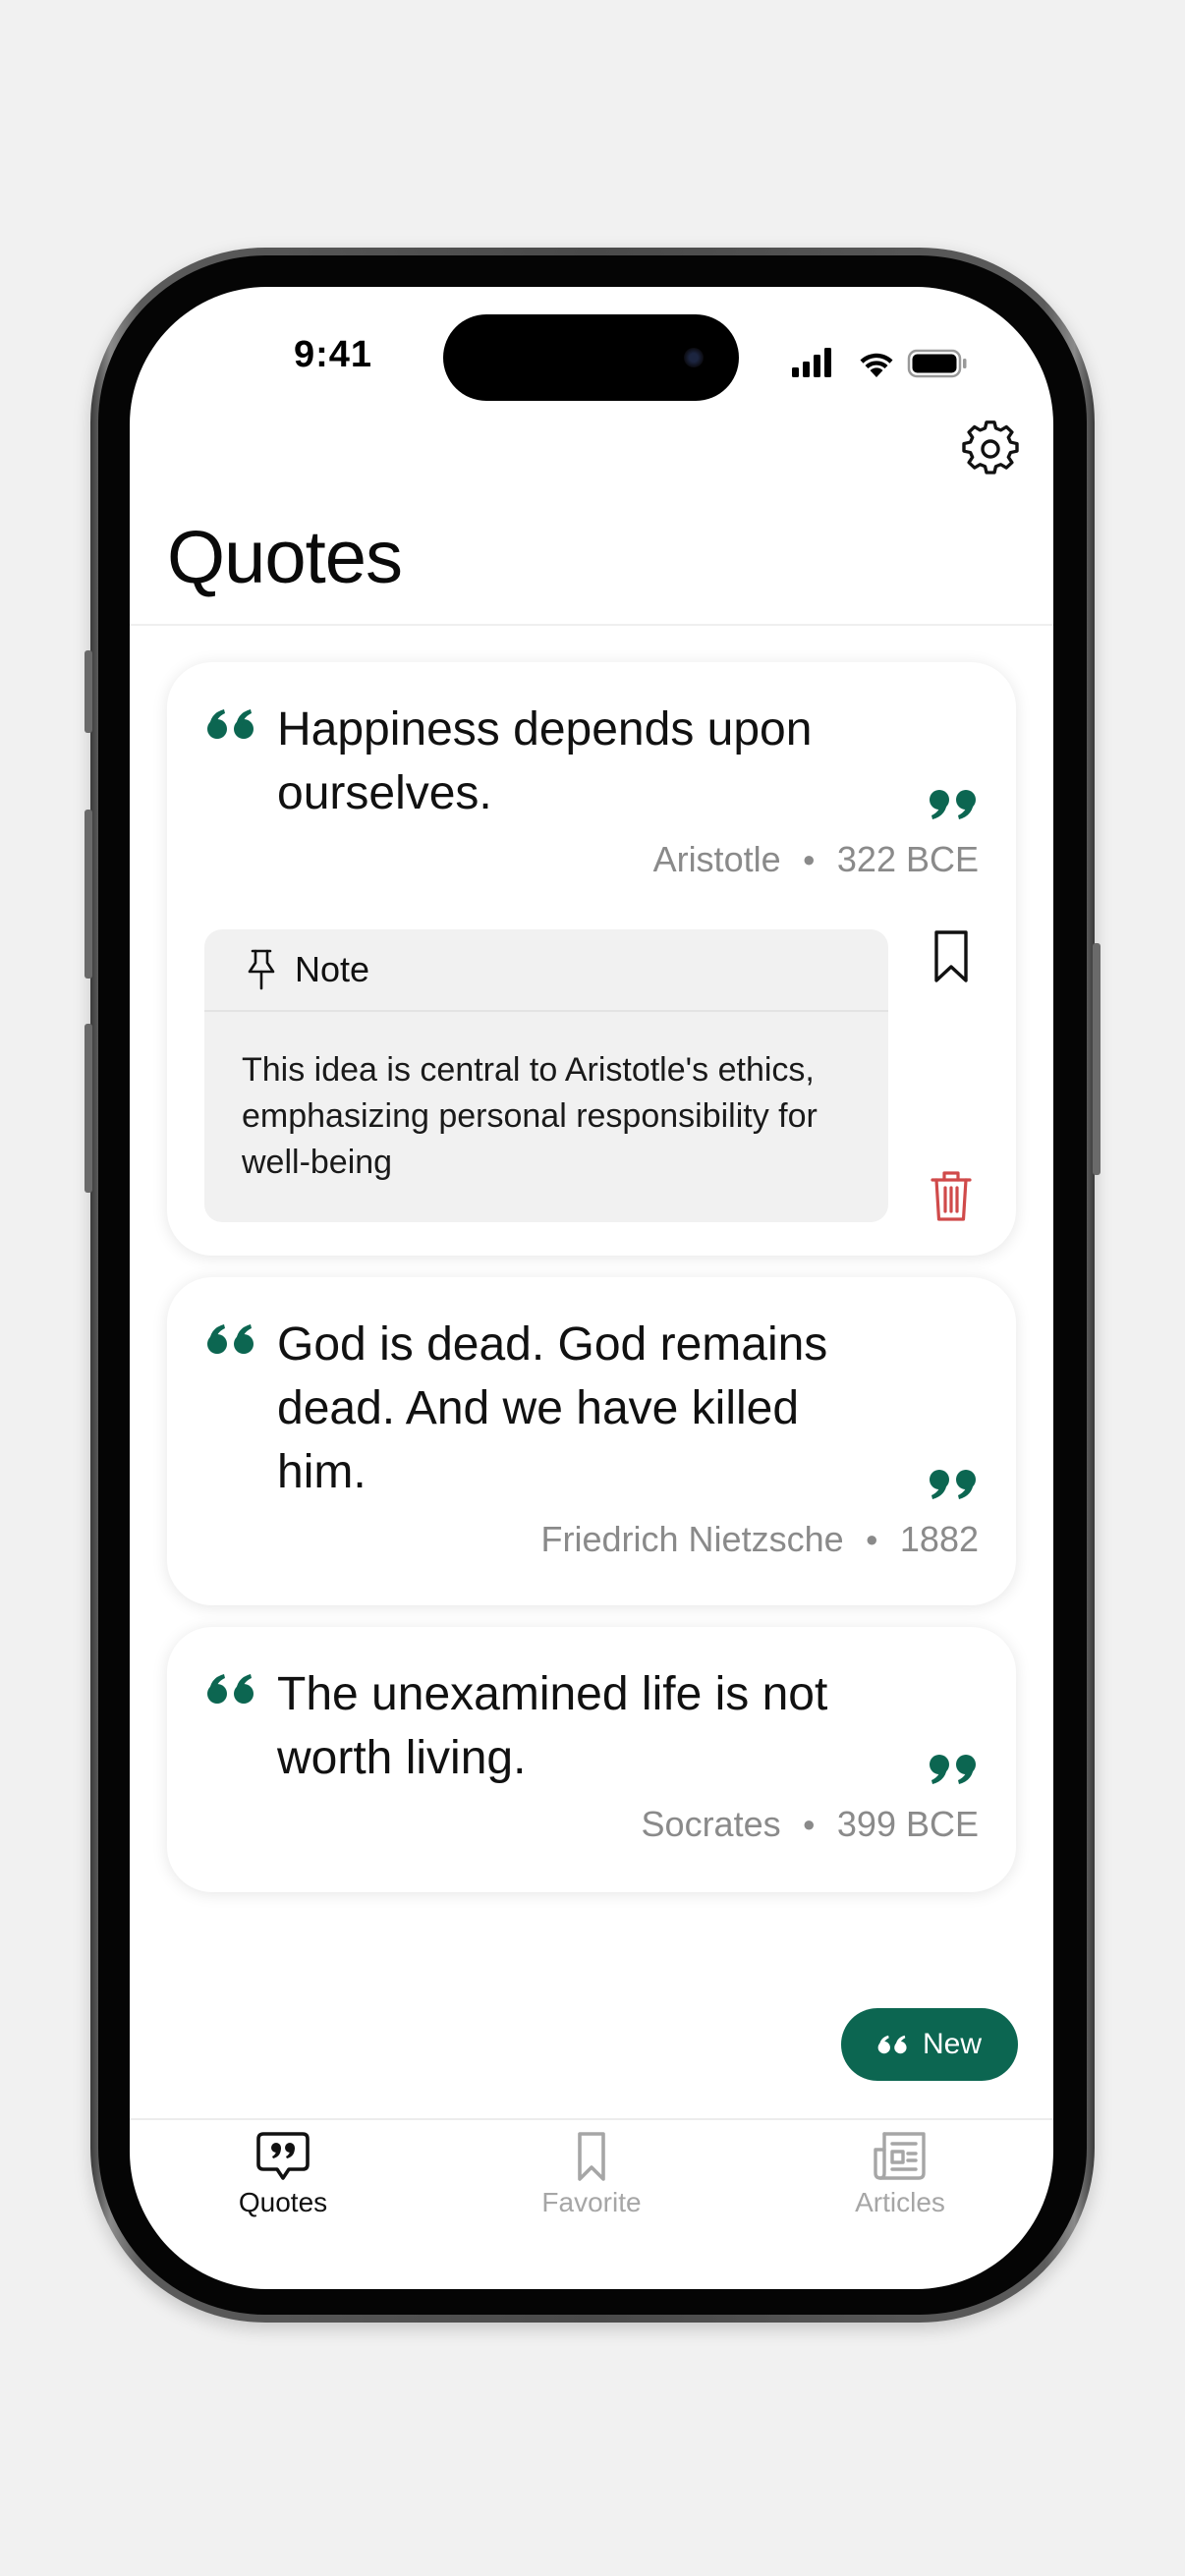  Describe the element at coordinates (592, 2202) in the screenshot. I see `tab-favorite-label: Favorite` at that location.